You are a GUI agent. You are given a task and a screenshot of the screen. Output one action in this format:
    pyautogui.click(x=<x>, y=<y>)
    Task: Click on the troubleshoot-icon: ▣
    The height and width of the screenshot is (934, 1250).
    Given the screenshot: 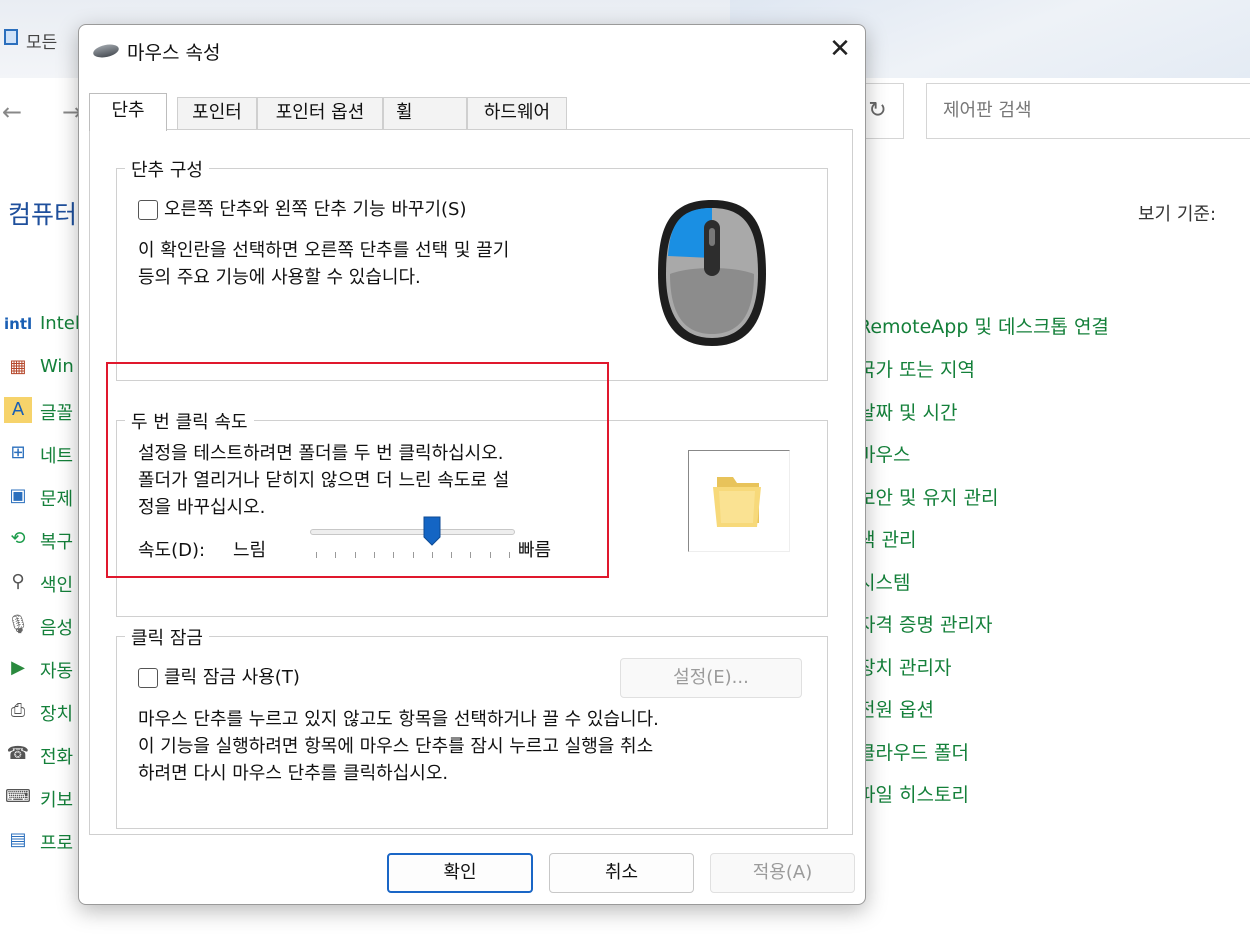 What is the action you would take?
    pyautogui.click(x=18, y=495)
    